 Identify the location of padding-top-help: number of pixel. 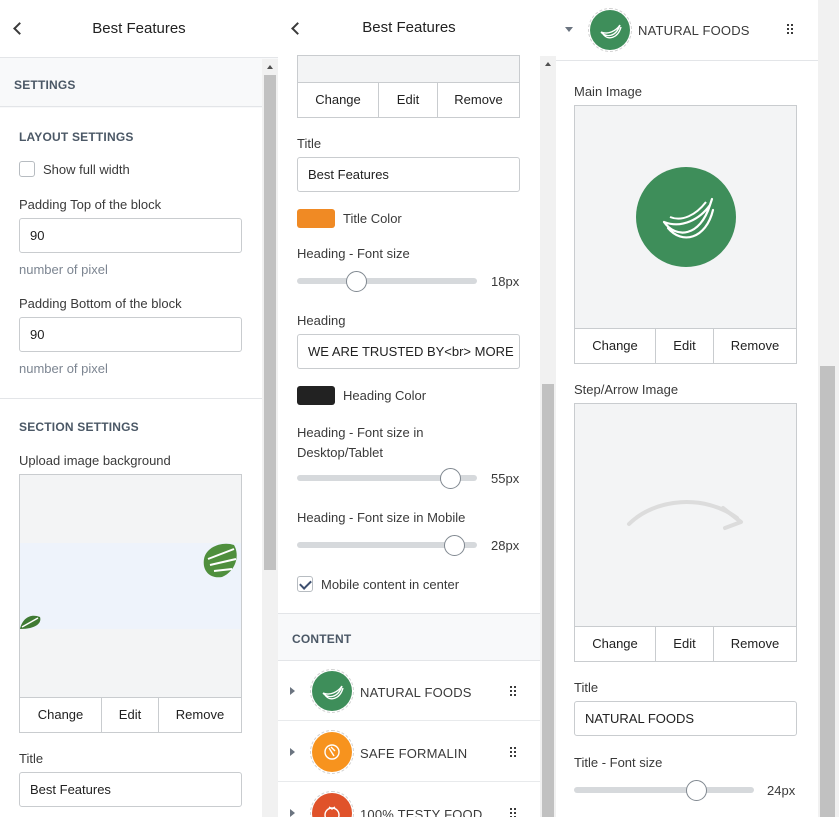
(63, 269).